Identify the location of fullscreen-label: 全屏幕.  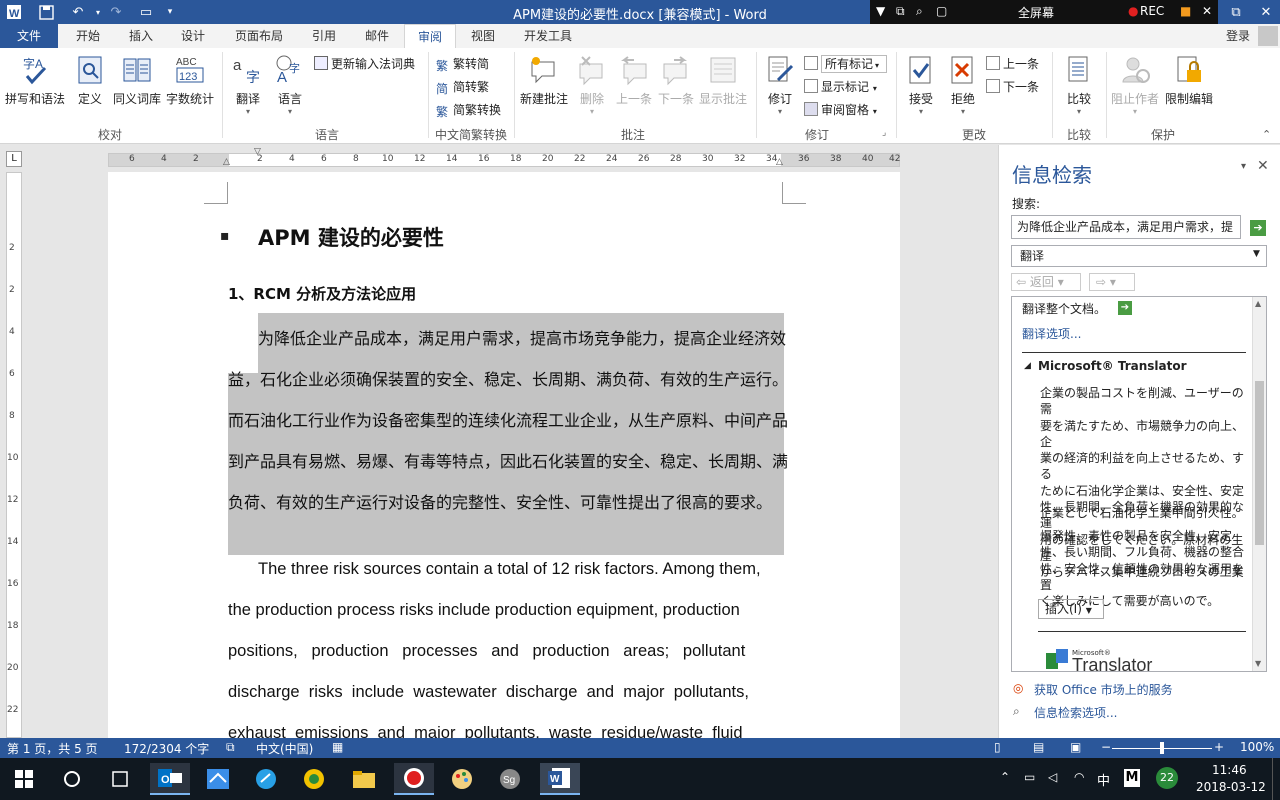
(1036, 12).